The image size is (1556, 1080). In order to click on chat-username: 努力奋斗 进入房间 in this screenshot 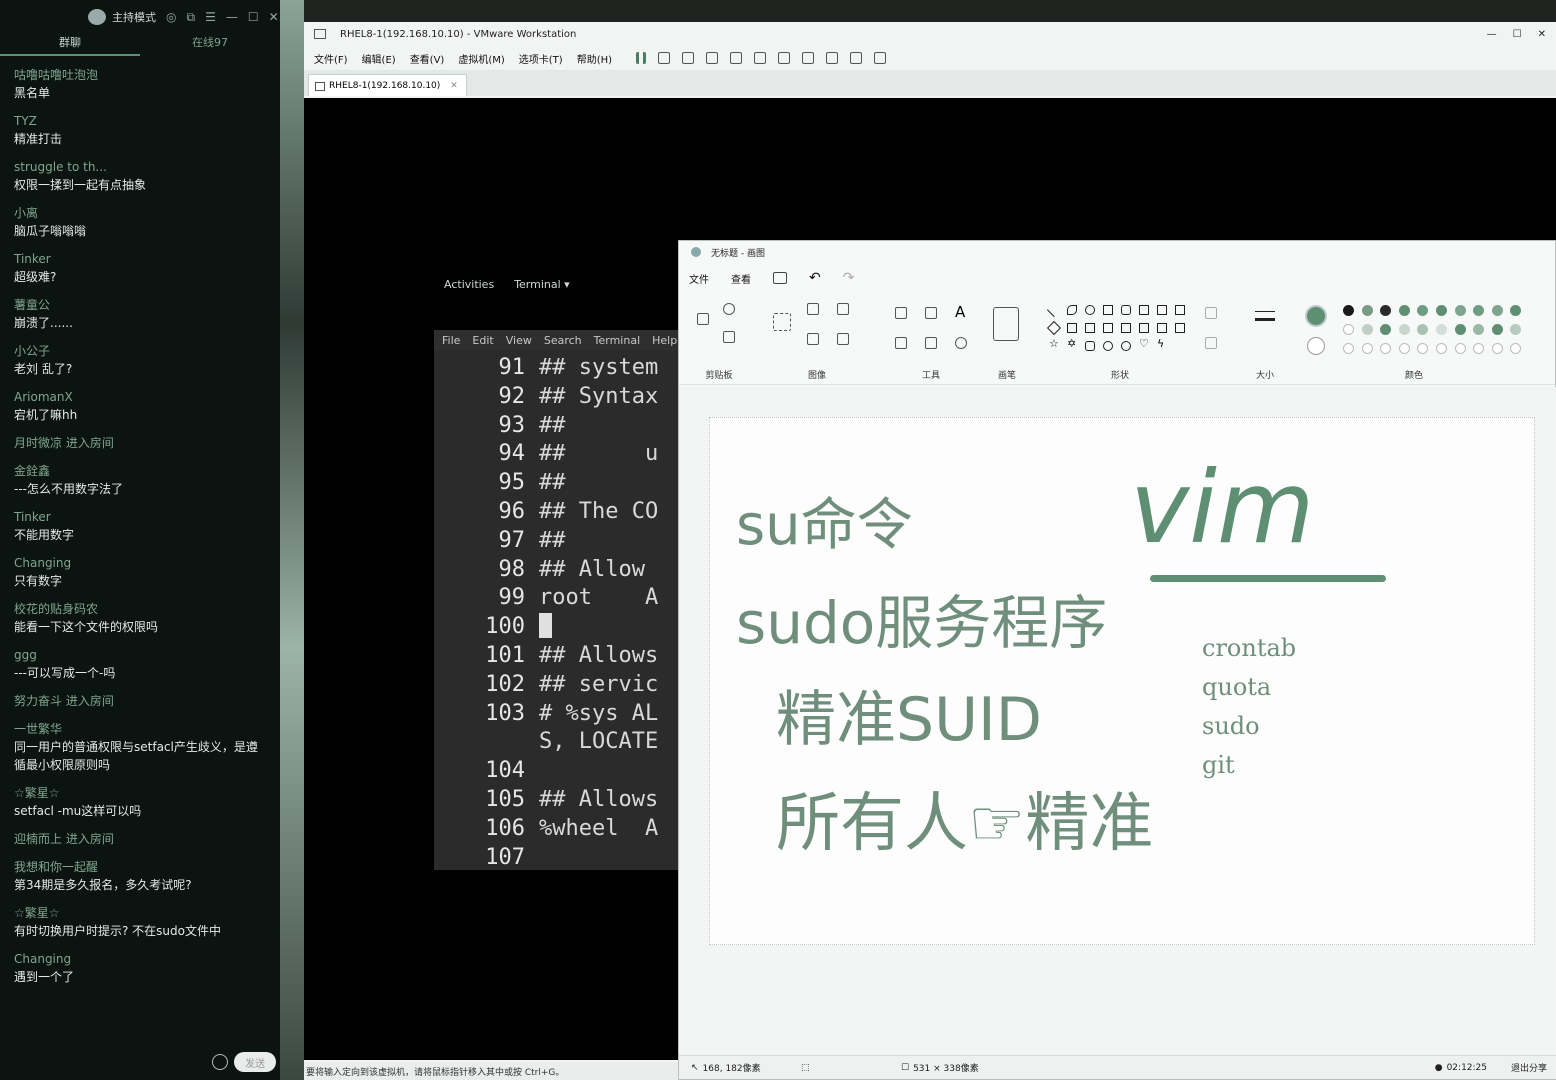, I will do `click(147, 701)`.